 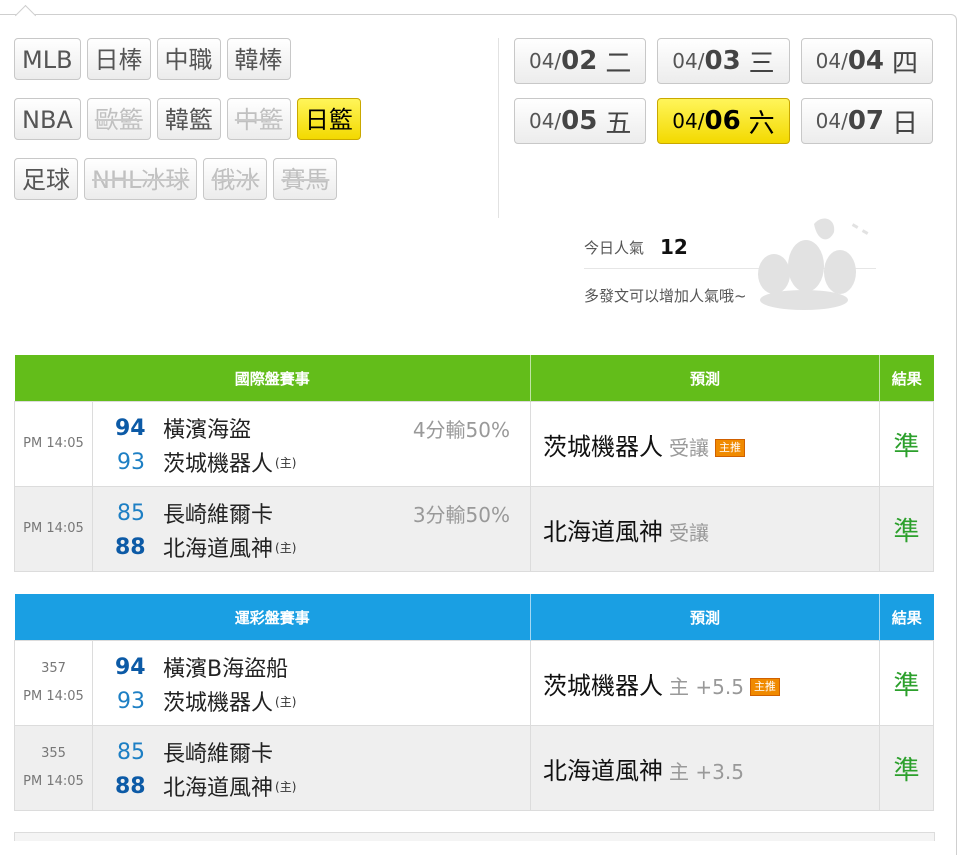 I want to click on team-score: 94, so click(x=130, y=428).